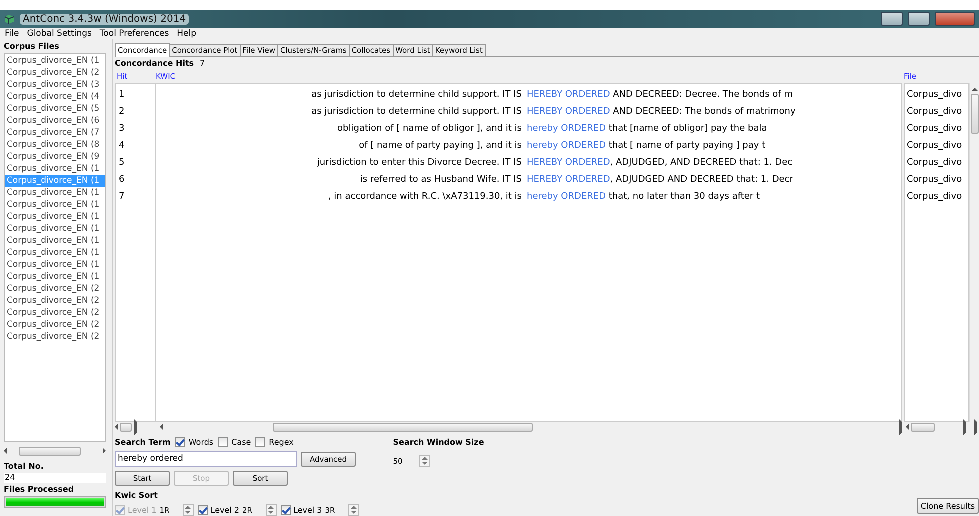 This screenshot has width=979, height=516. What do you see at coordinates (55, 121) in the screenshot?
I see `file-item: Corpus_divorce_EN (6` at bounding box center [55, 121].